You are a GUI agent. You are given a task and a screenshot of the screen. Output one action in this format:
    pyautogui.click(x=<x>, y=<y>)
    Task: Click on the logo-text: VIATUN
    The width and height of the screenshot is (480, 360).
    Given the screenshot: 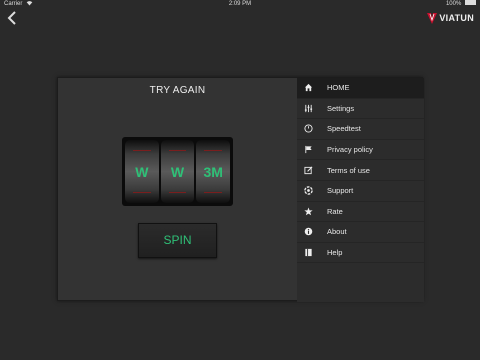 What is the action you would take?
    pyautogui.click(x=456, y=18)
    